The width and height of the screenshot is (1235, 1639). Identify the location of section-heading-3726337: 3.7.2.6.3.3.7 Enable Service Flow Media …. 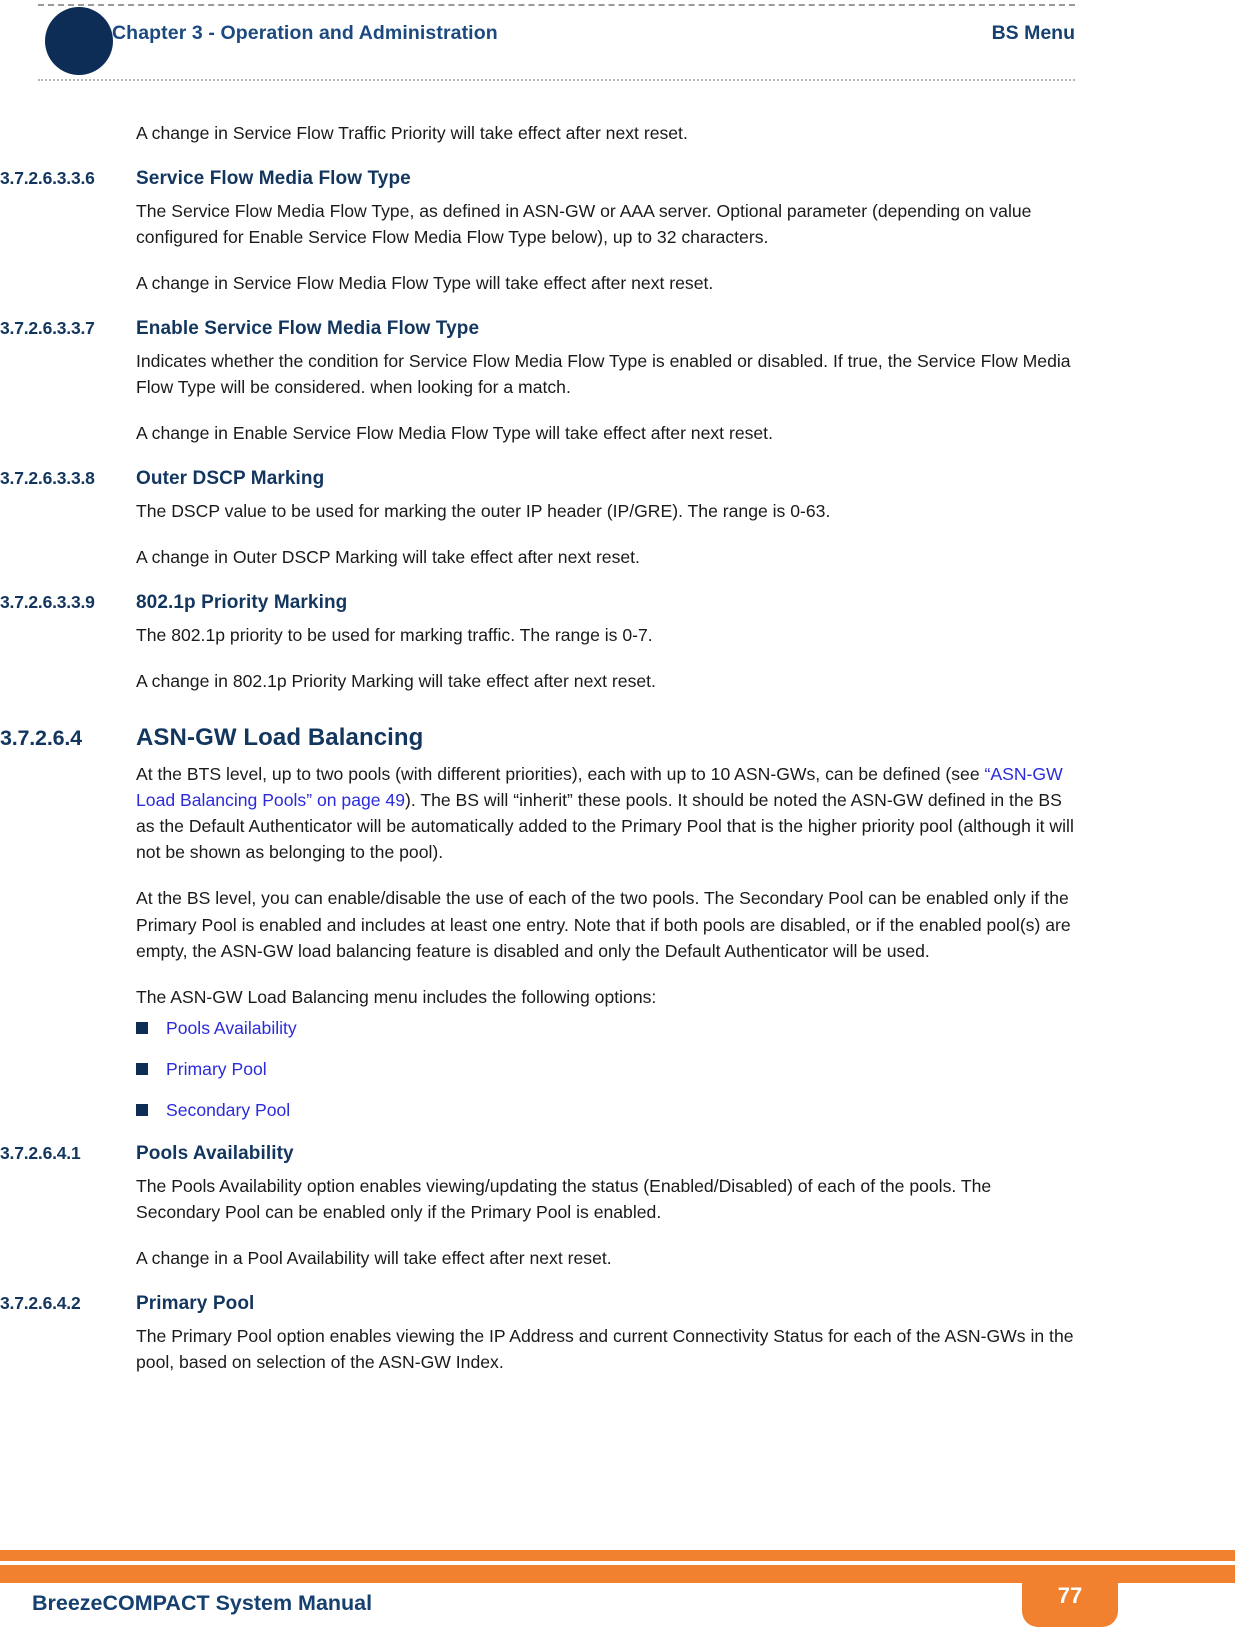
(617, 329).